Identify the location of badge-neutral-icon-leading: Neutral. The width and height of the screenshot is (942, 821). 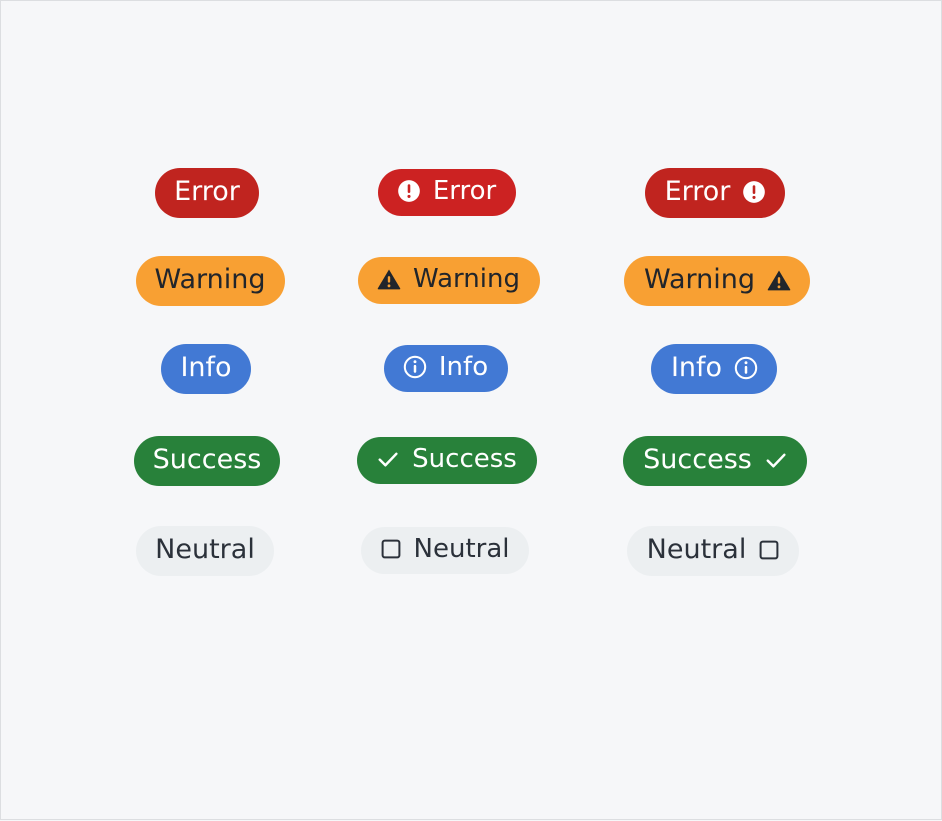
(445, 550).